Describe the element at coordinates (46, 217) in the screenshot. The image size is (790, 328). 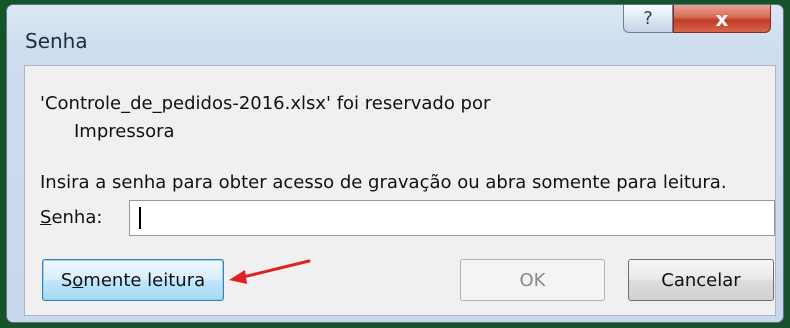
I see `password-label-mnemonic: S` at that location.